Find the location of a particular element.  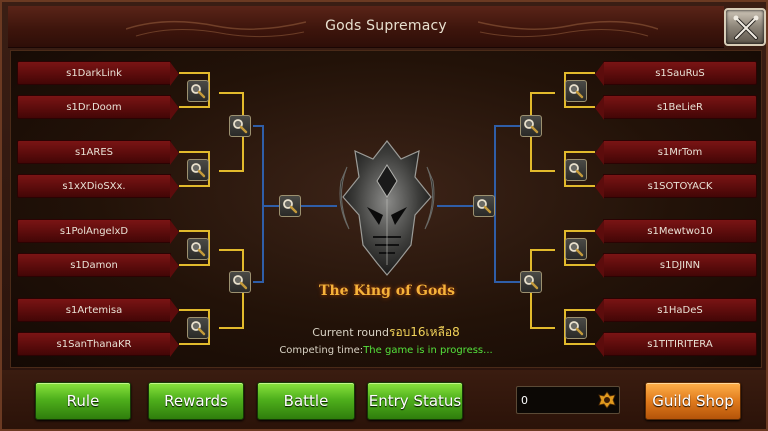

player-slot-right-4: s1SOTOYACK is located at coordinates (676, 186).